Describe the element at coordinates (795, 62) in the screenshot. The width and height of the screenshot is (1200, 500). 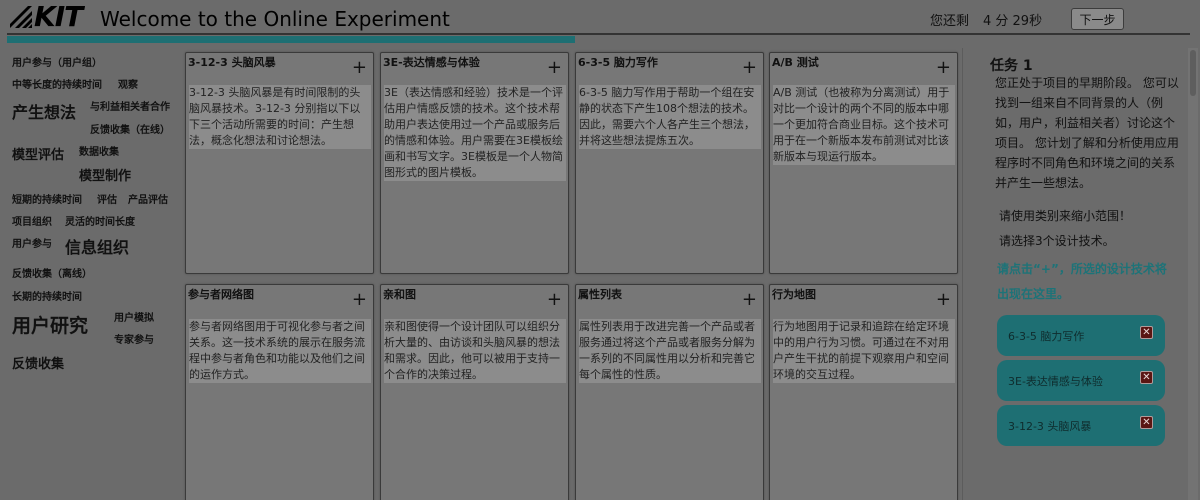
I see `card-title: A/B 测试` at that location.